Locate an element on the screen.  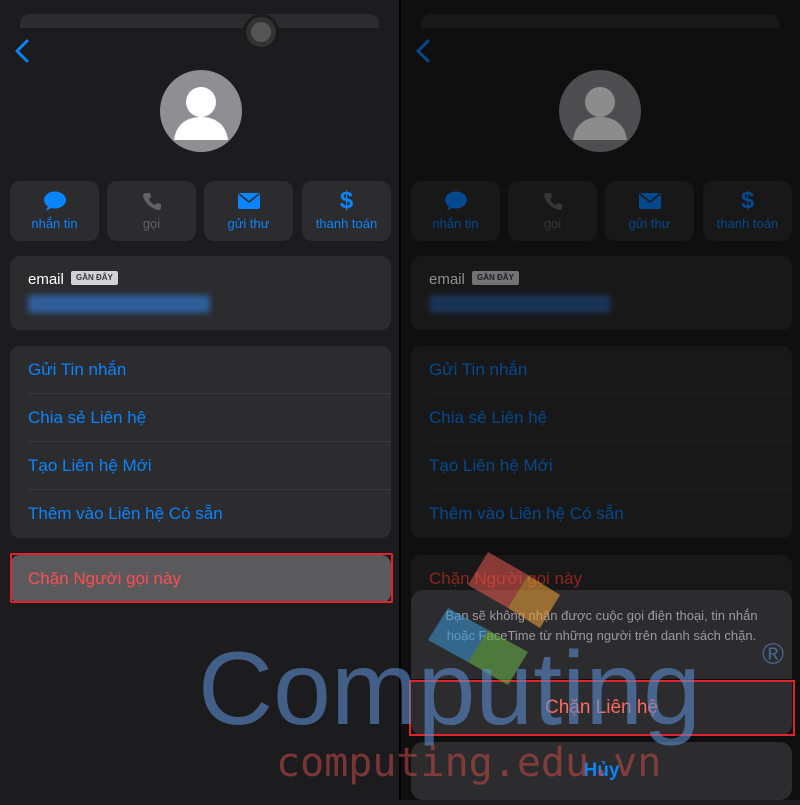
call-action-label: gọi is located at coordinates (151, 223).